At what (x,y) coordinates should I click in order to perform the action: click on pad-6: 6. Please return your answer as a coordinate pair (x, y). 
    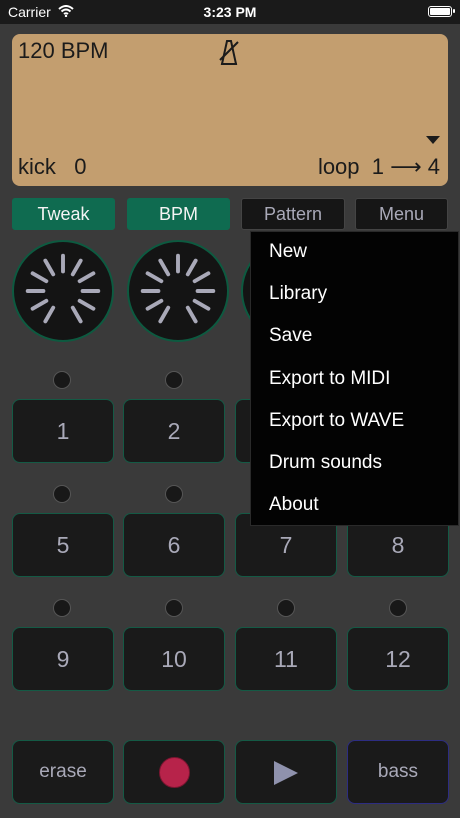
    Looking at the image, I should click on (174, 545).